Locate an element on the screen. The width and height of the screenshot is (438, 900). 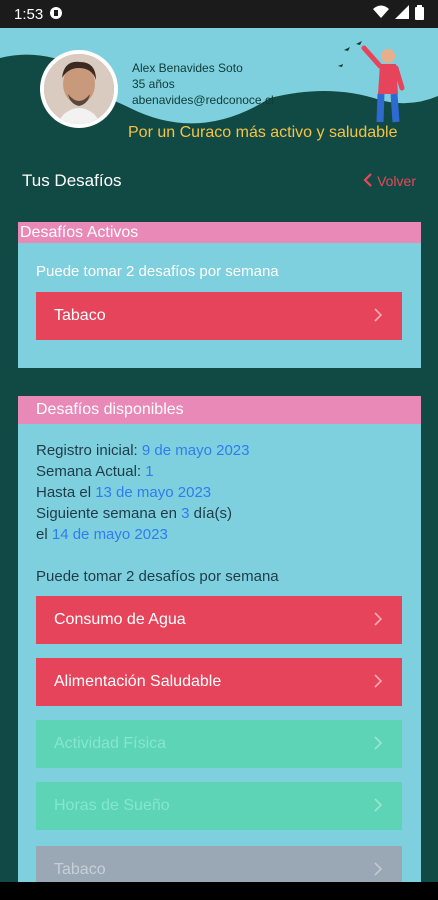
user-age: 35 años is located at coordinates (153, 84).